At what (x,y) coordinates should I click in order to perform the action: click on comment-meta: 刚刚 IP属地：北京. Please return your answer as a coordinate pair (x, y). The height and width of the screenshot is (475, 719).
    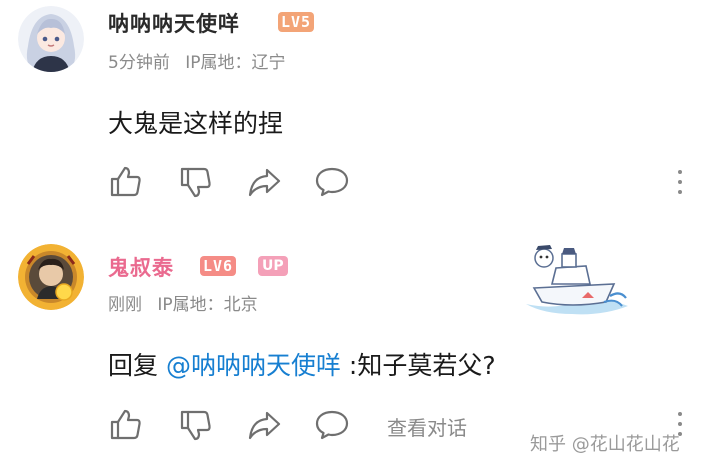
    Looking at the image, I should click on (188, 302).